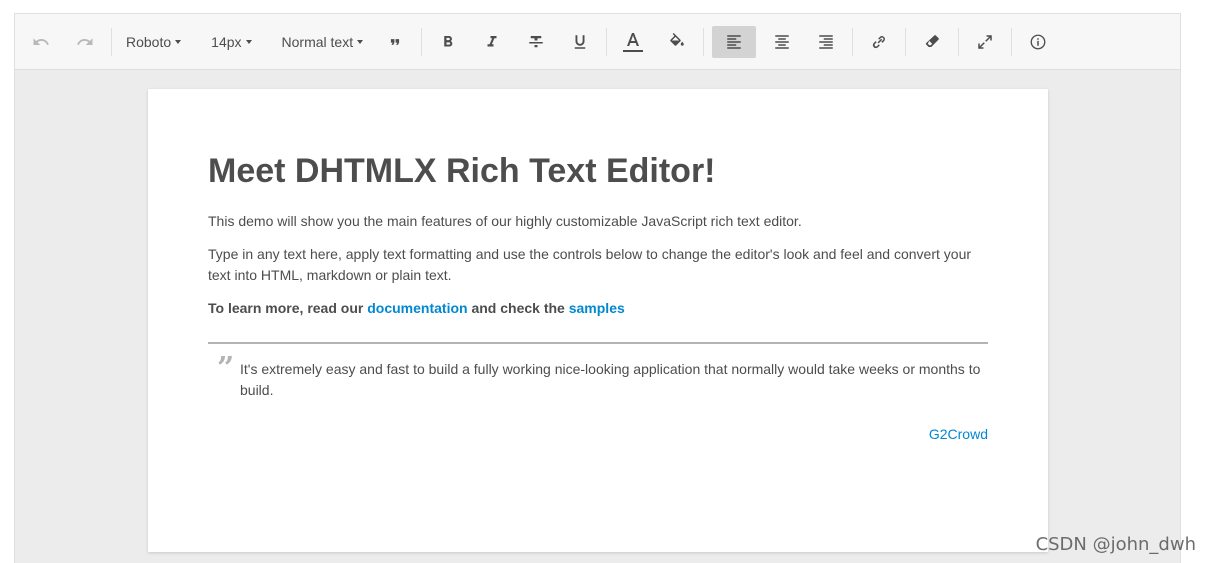 This screenshot has width=1210, height=563. I want to click on align-center-button, so click(782, 42).